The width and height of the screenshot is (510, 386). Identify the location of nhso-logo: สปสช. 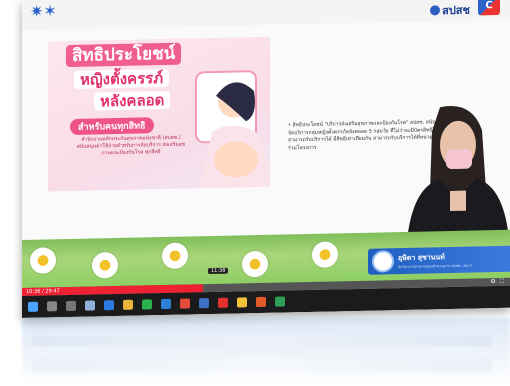
(450, 10).